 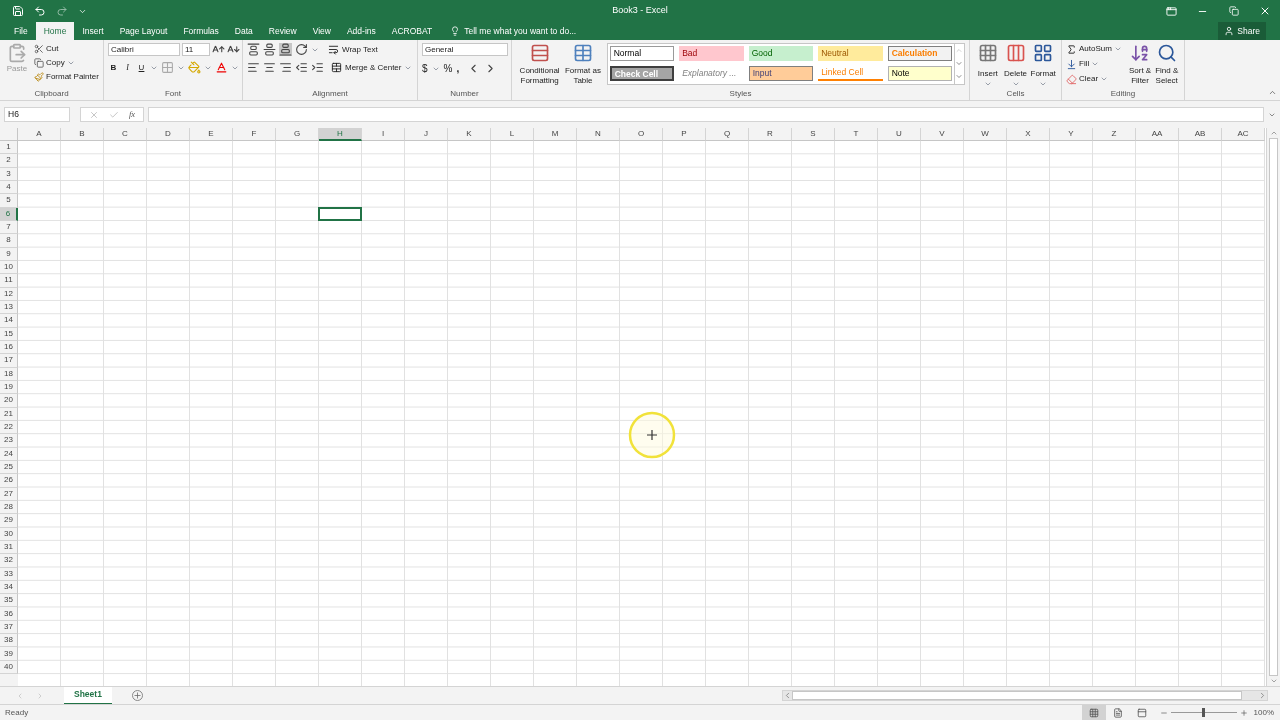 I want to click on column-header: G, so click(x=297, y=134).